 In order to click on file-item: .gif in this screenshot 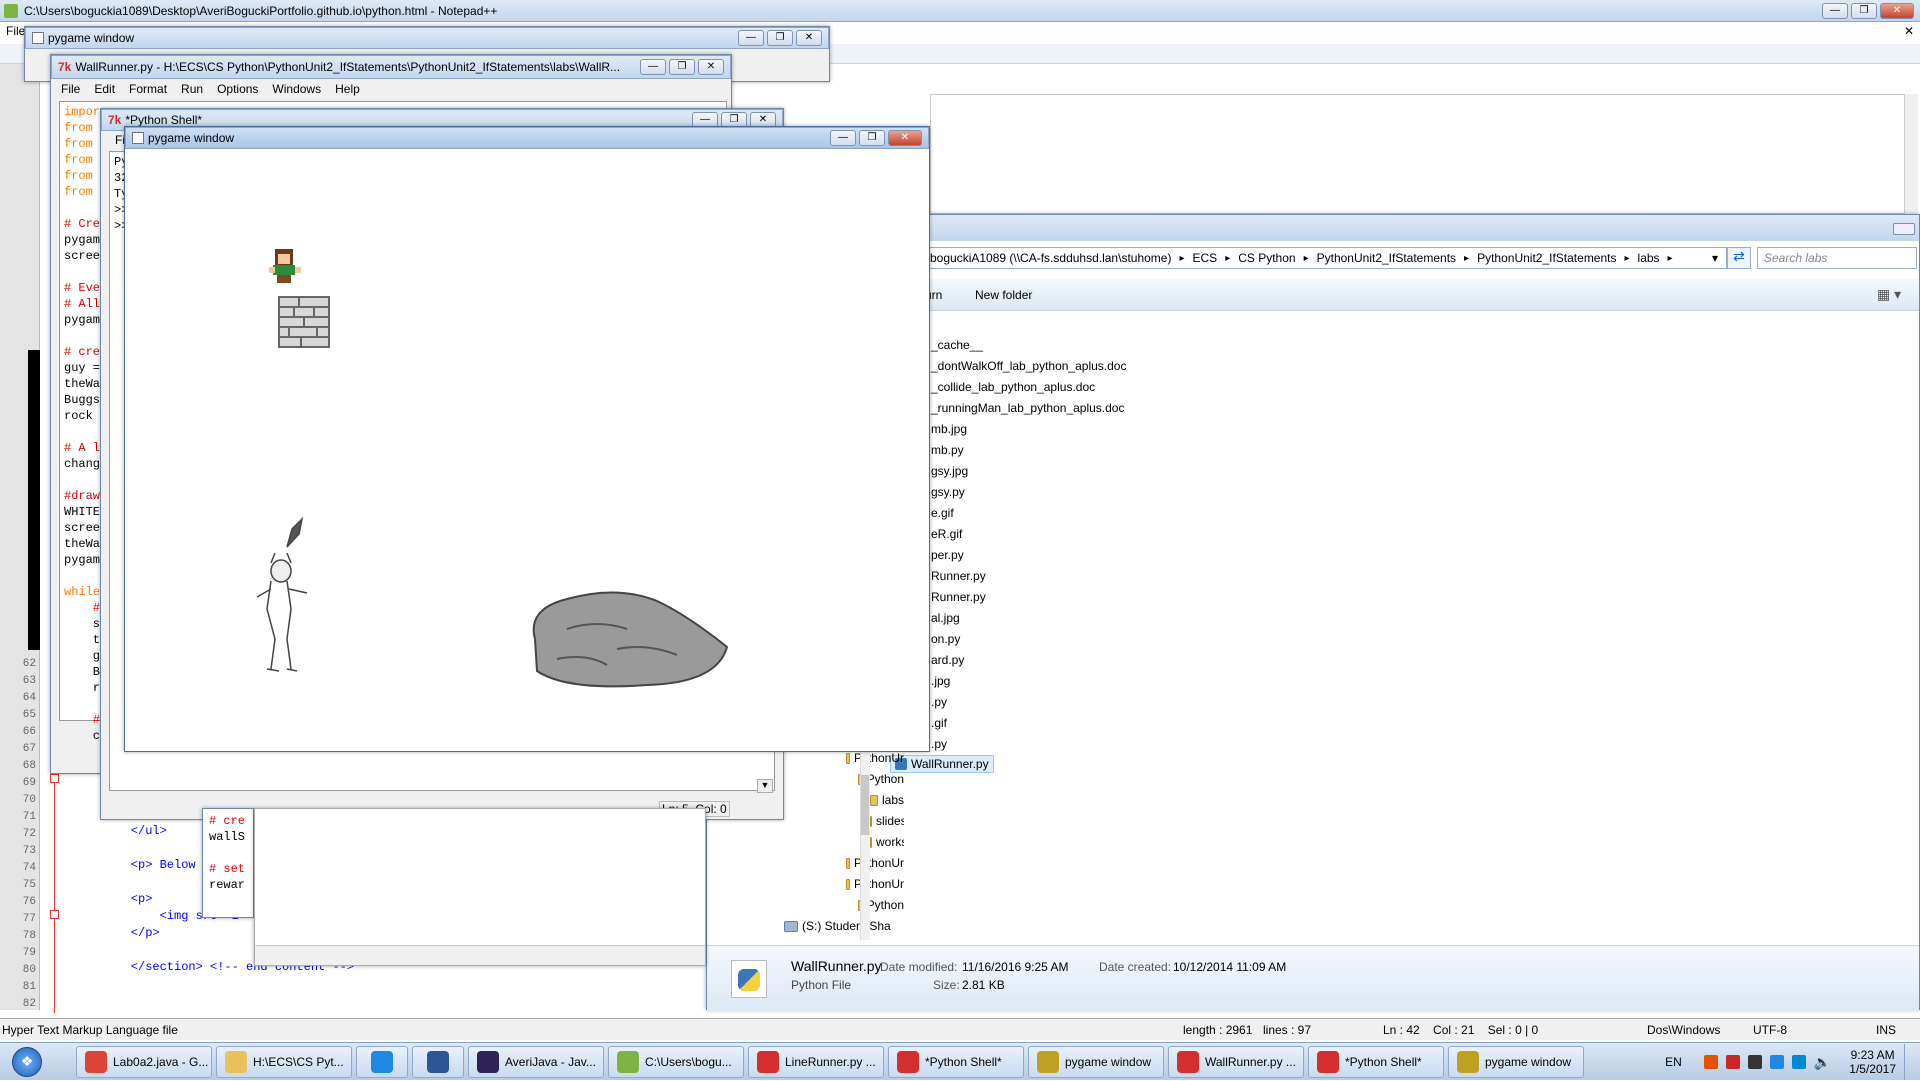, I will do `click(1028, 723)`.